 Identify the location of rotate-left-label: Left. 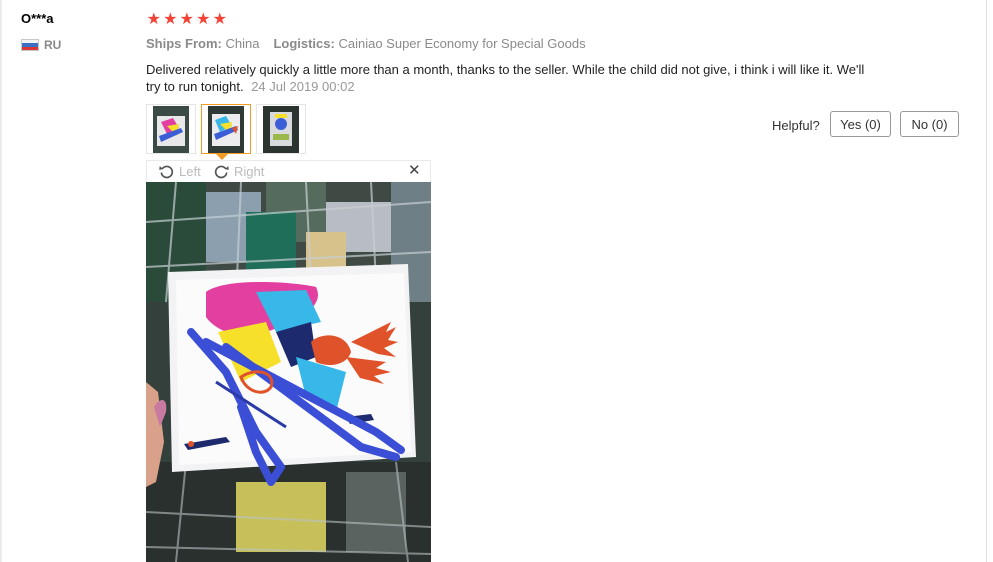
(190, 171).